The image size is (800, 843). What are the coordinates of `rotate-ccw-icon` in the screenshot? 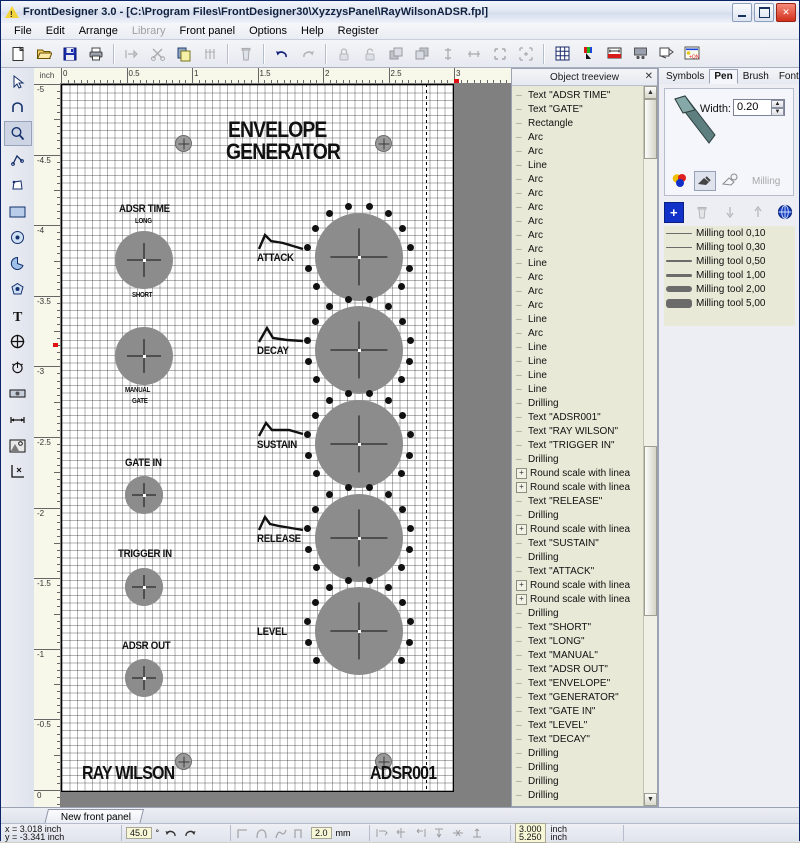 It's located at (170, 833).